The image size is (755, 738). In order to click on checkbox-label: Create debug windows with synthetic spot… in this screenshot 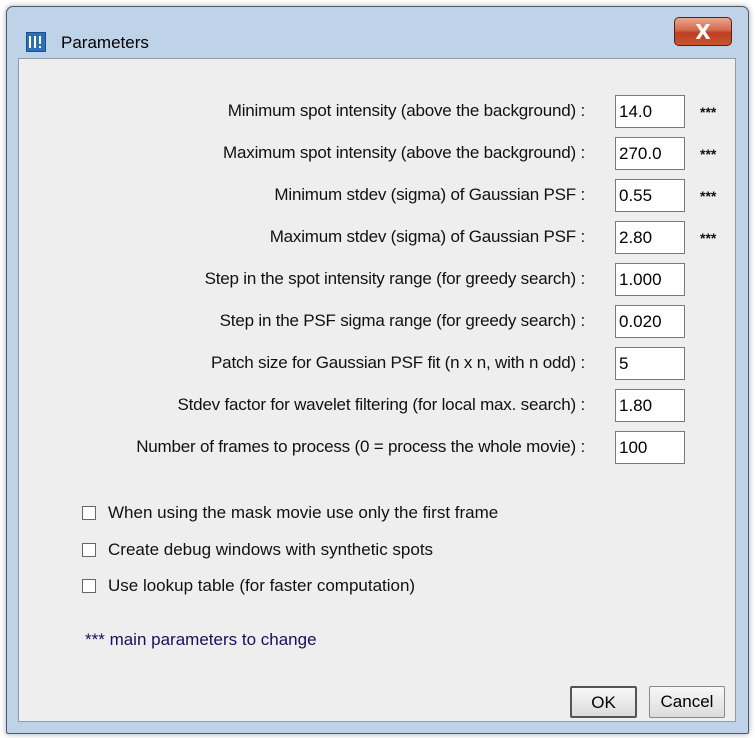, I will do `click(271, 549)`.